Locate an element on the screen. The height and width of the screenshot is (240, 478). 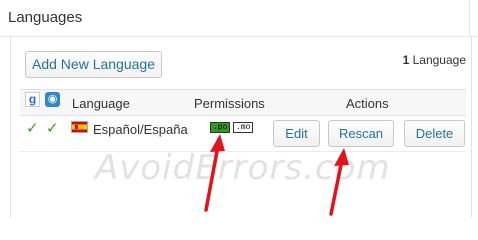
mo-permission-badge: .mo is located at coordinates (243, 127).